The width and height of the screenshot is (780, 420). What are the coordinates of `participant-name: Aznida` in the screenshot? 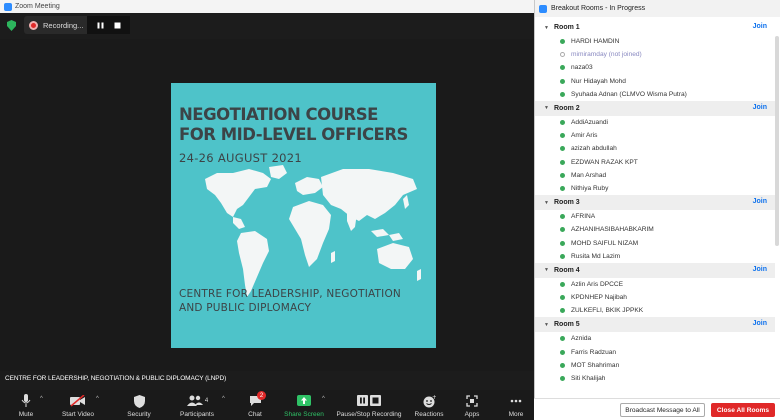 It's located at (581, 339).